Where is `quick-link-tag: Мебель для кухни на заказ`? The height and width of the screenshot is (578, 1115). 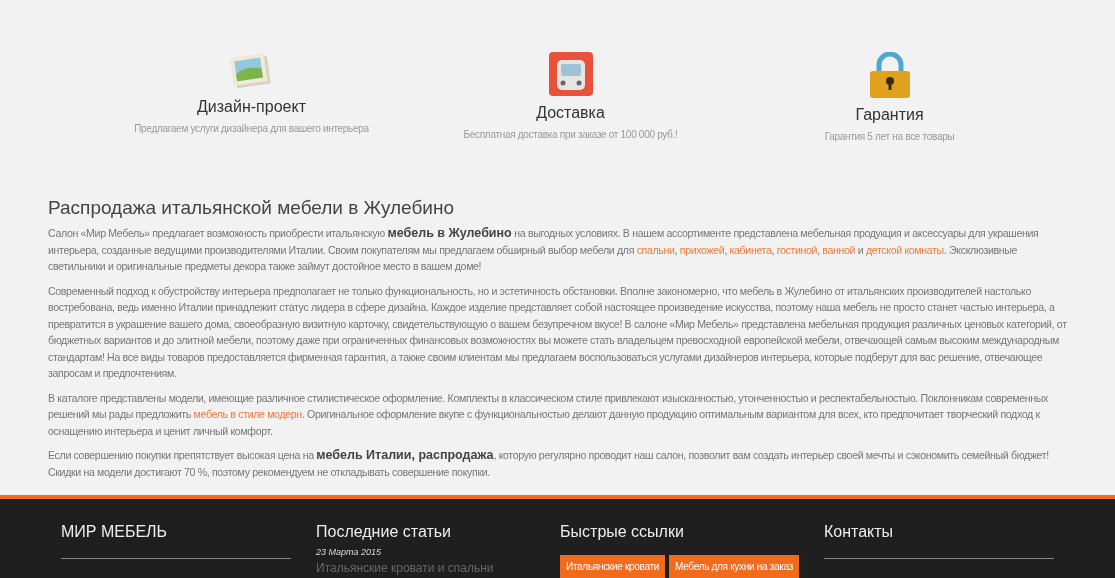
quick-link-tag: Мебель для кухни на заказ is located at coordinates (734, 566).